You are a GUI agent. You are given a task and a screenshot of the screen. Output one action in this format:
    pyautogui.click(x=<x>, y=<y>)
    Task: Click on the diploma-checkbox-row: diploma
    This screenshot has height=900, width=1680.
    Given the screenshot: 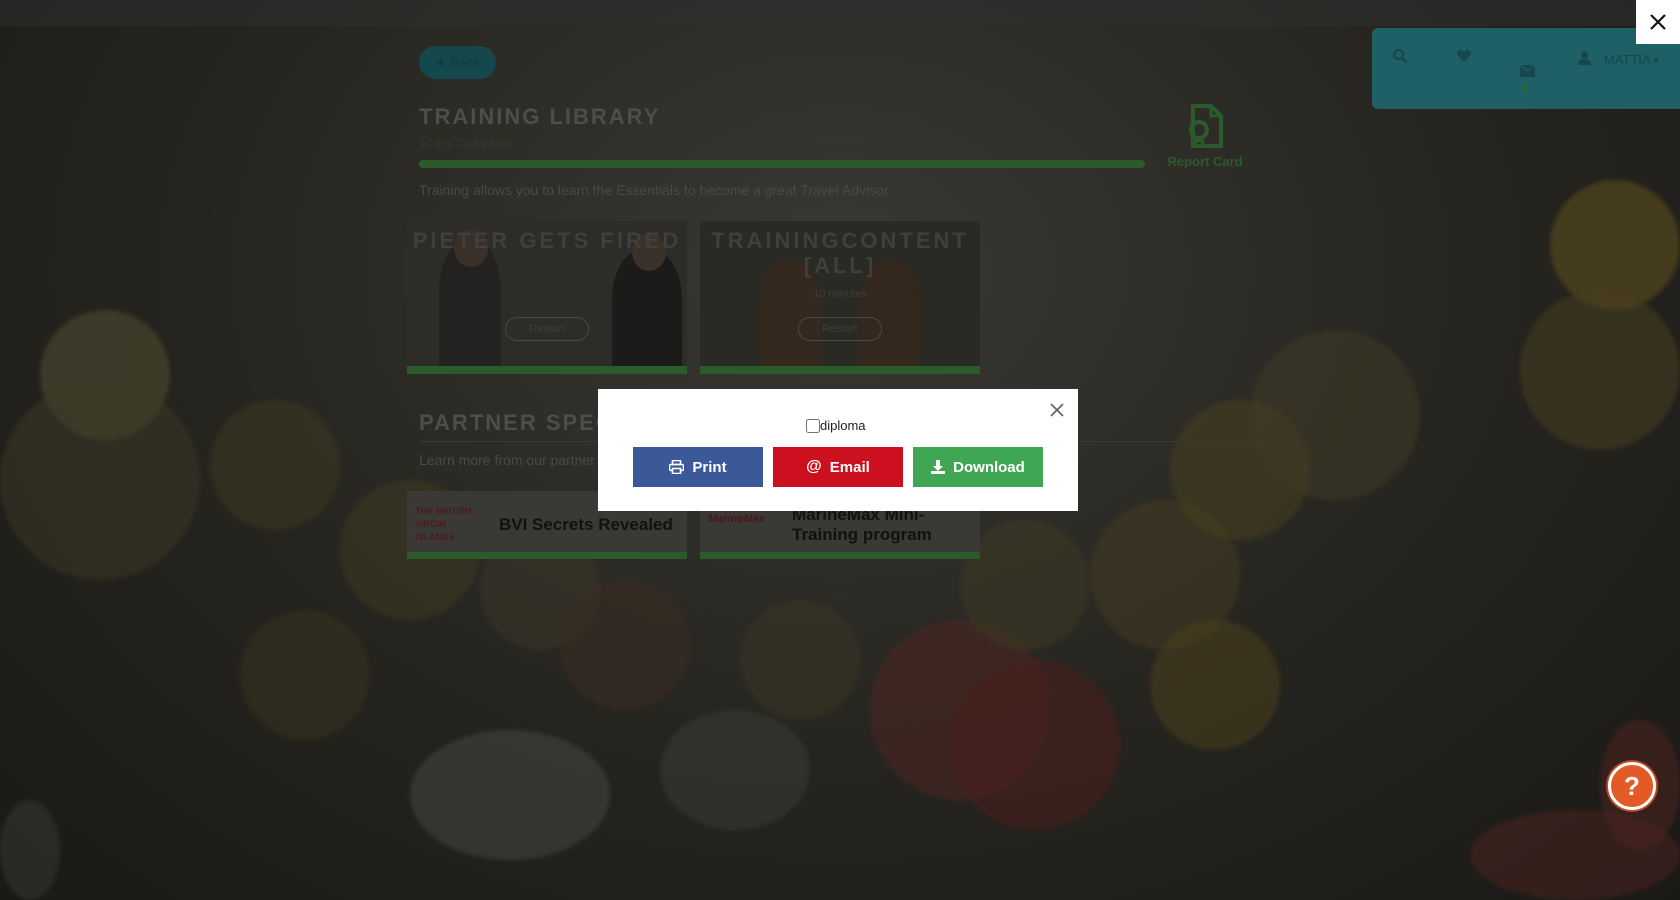 What is the action you would take?
    pyautogui.click(x=836, y=425)
    